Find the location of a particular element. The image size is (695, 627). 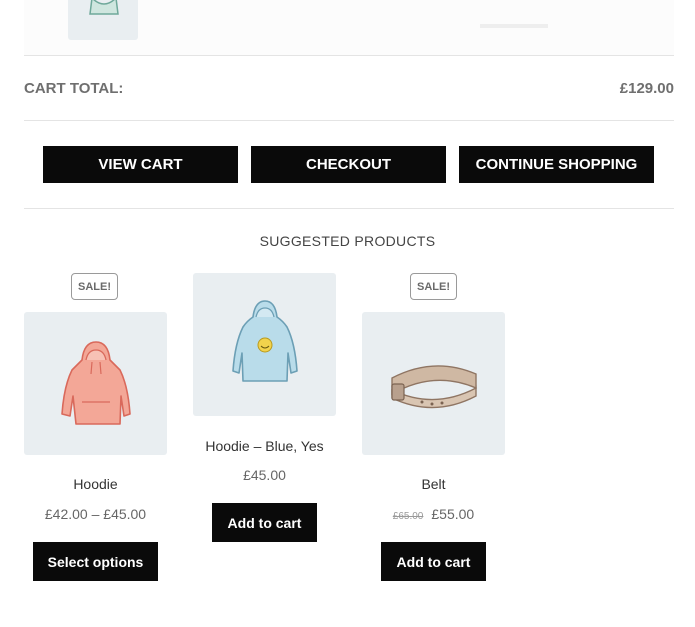

product-sale-price: £55.00 is located at coordinates (453, 514).